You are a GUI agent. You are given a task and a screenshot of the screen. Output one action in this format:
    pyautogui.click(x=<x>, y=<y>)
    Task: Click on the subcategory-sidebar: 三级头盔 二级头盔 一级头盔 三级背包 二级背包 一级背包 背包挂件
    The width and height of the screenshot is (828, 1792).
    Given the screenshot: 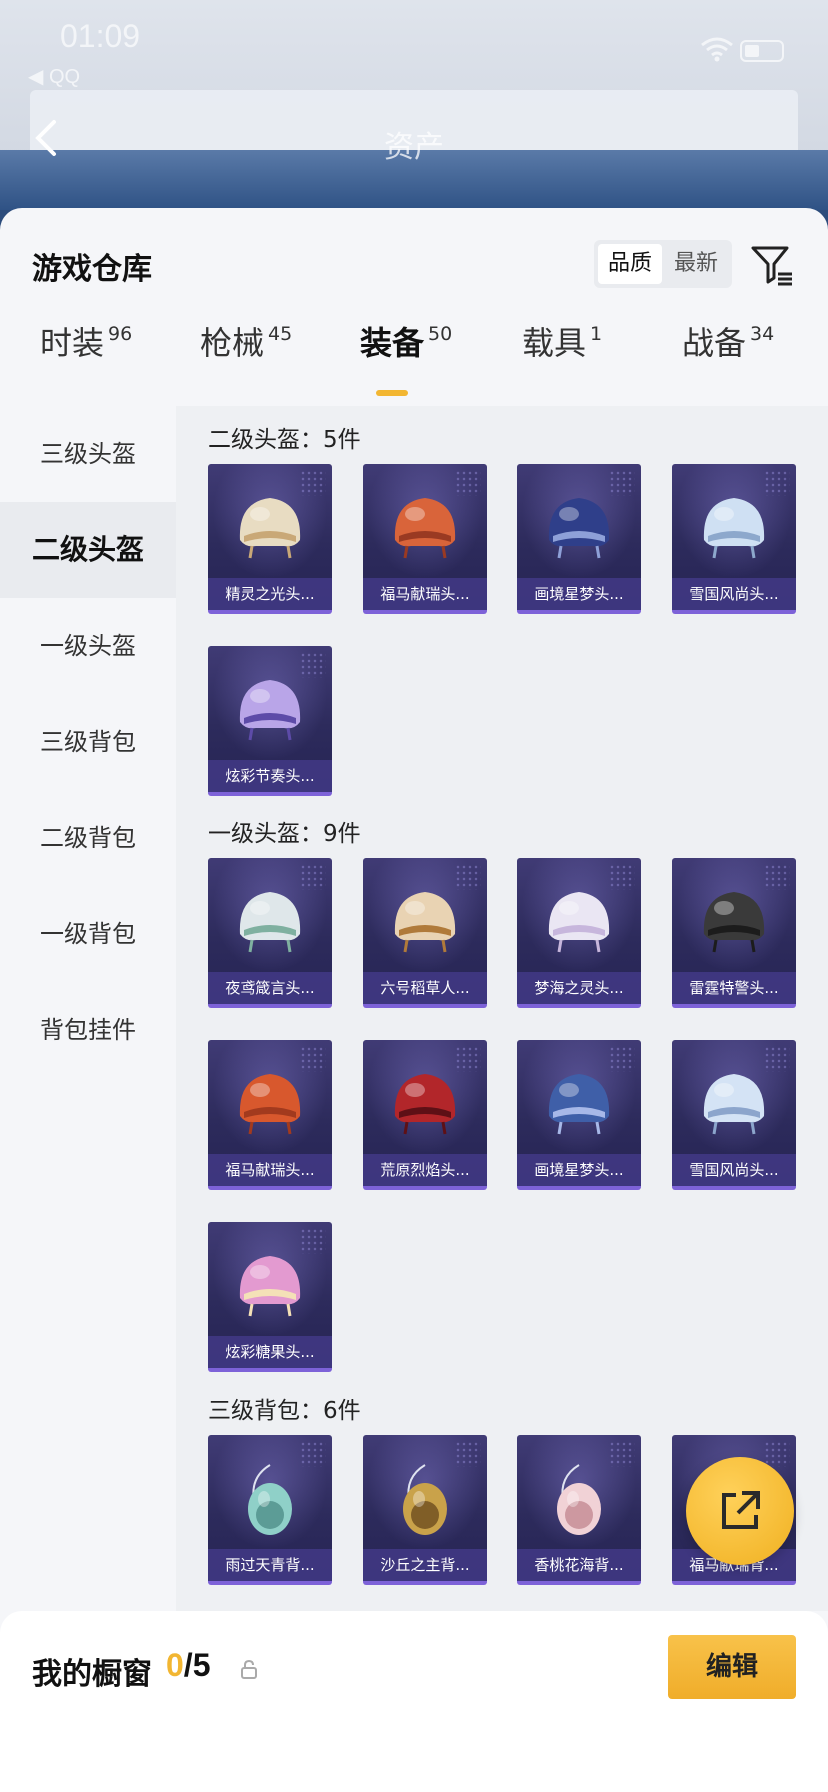 What is the action you would take?
    pyautogui.click(x=88, y=1008)
    